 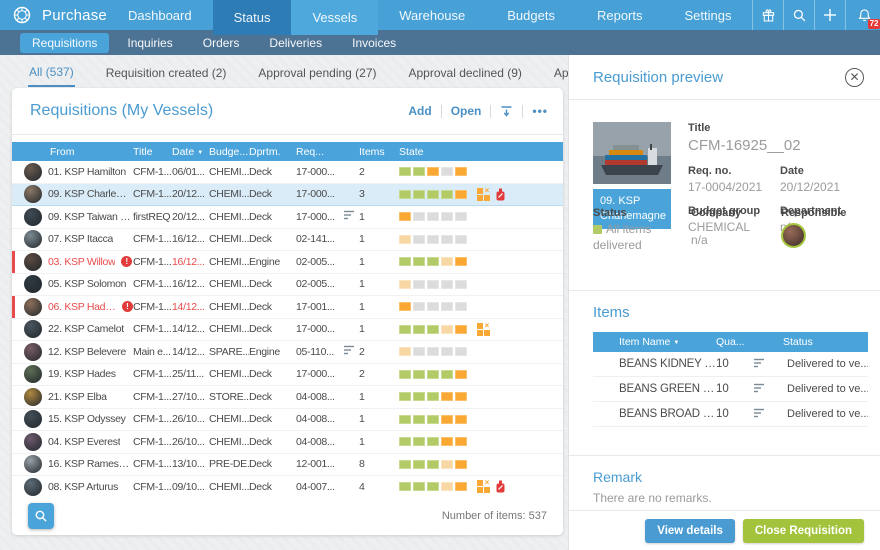 What do you see at coordinates (708, 15) in the screenshot?
I see `top-nav-item-settings: Settings` at bounding box center [708, 15].